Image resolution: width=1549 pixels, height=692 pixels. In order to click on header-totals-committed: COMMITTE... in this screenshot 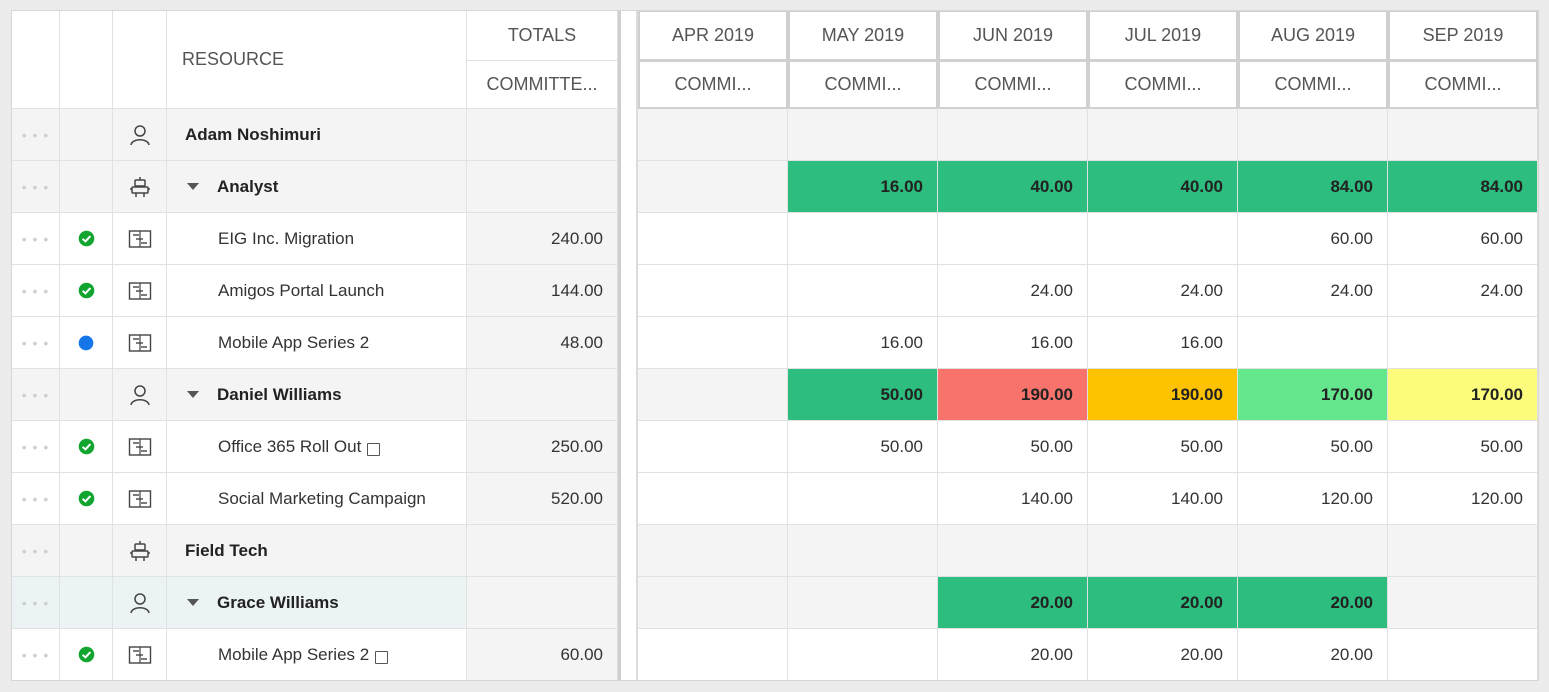, I will do `click(542, 85)`.